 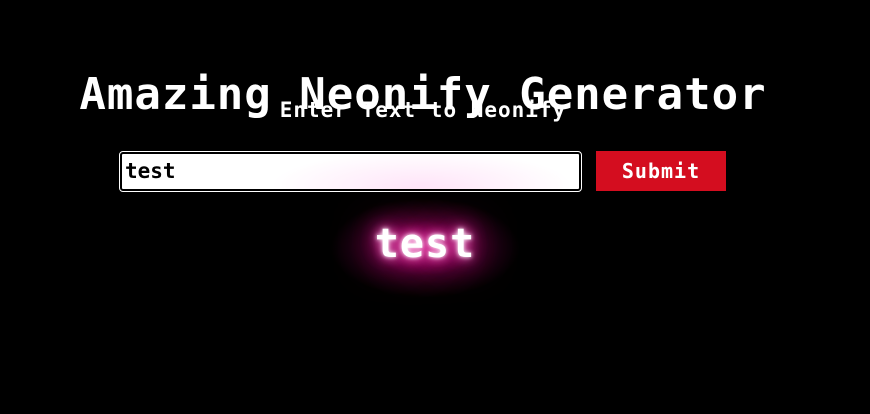 What do you see at coordinates (661, 171) in the screenshot?
I see `submit-button: Submit` at bounding box center [661, 171].